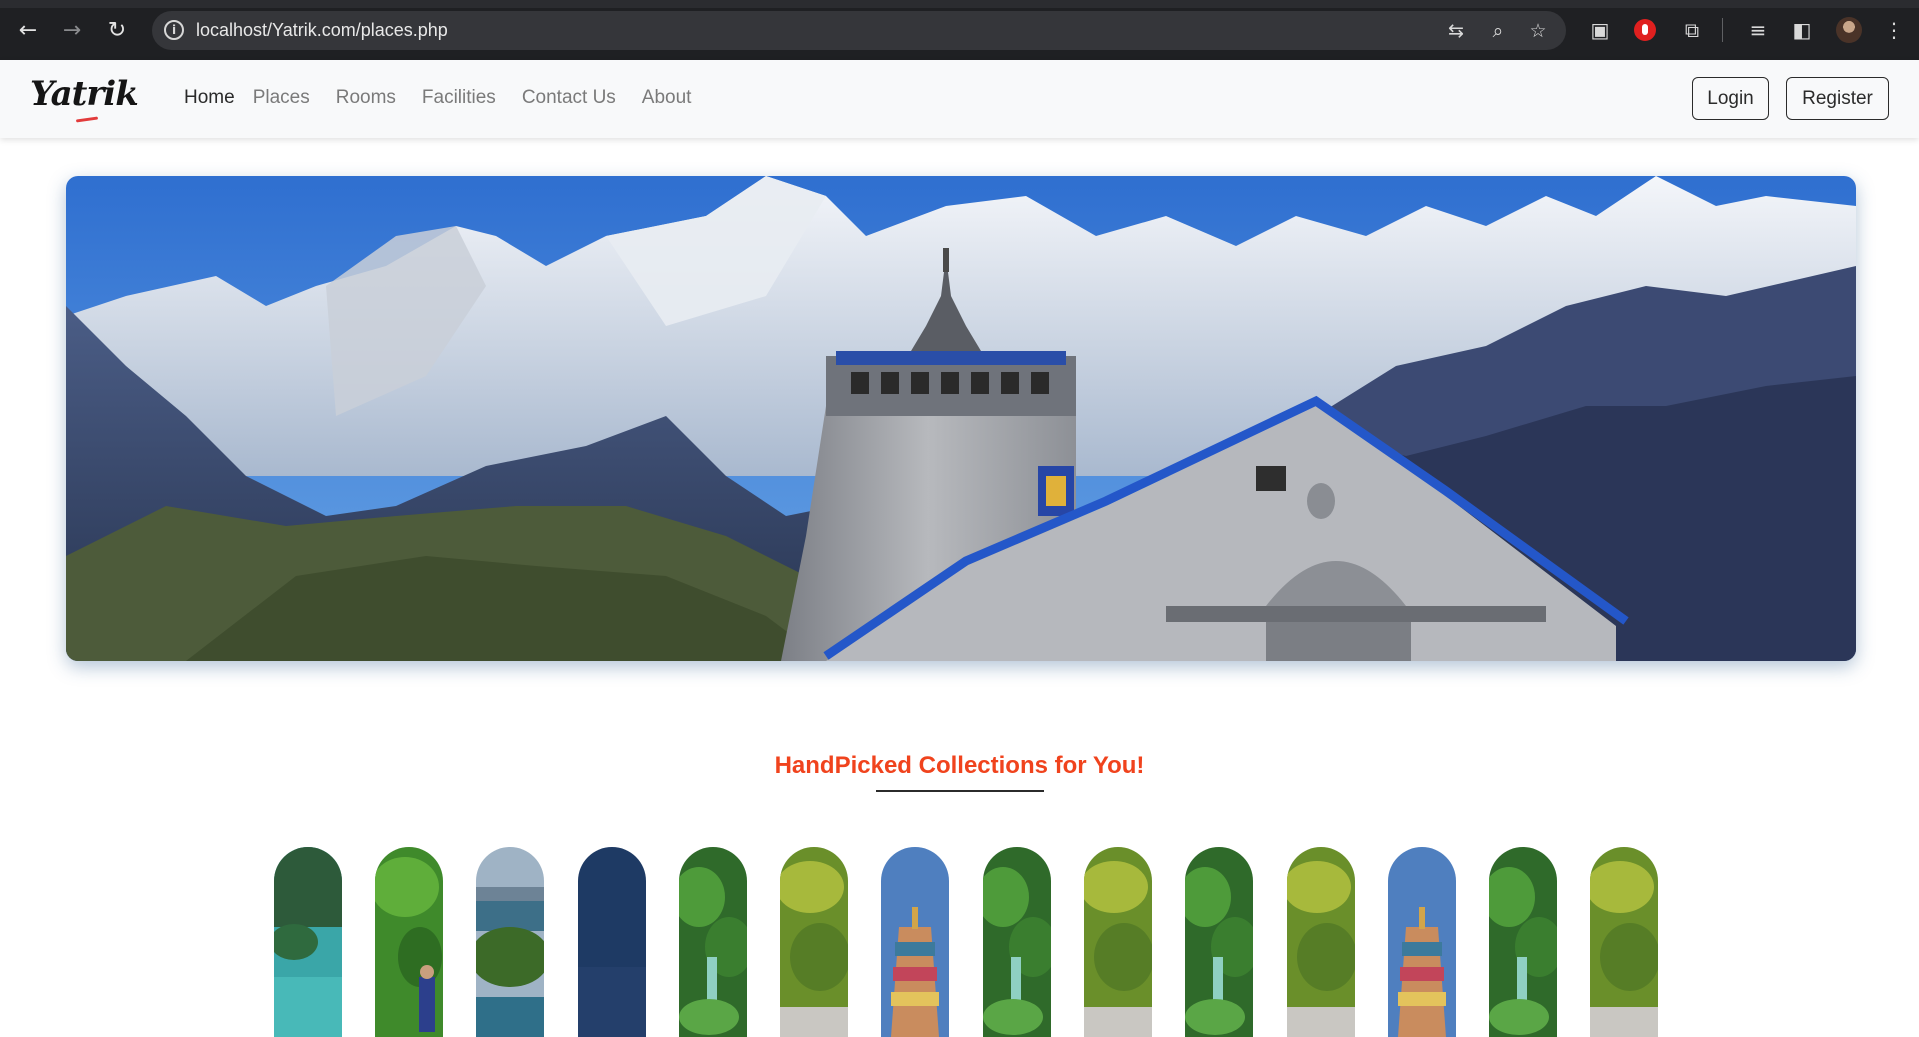 This screenshot has height=1037, width=1919. Describe the element at coordinates (667, 98) in the screenshot. I see `nav-link-about: About` at that location.